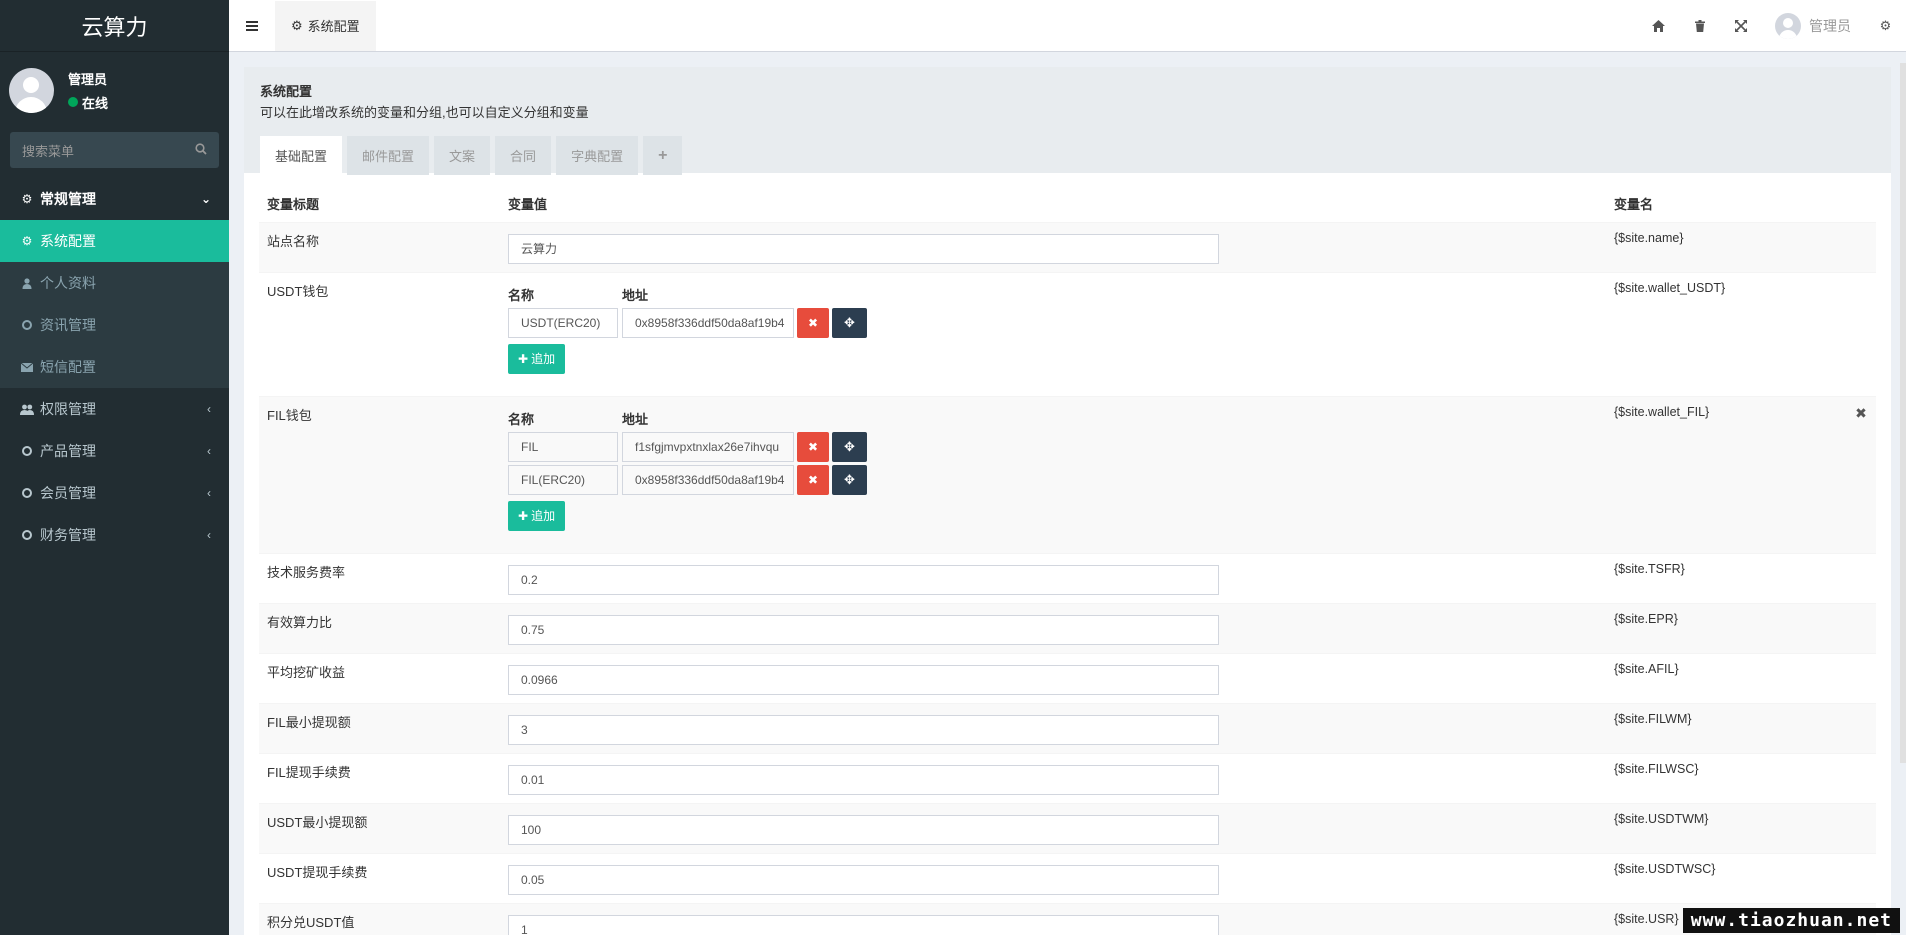 The height and width of the screenshot is (935, 1906). I want to click on watermark: www.tiaozhuan.net, so click(1791, 920).